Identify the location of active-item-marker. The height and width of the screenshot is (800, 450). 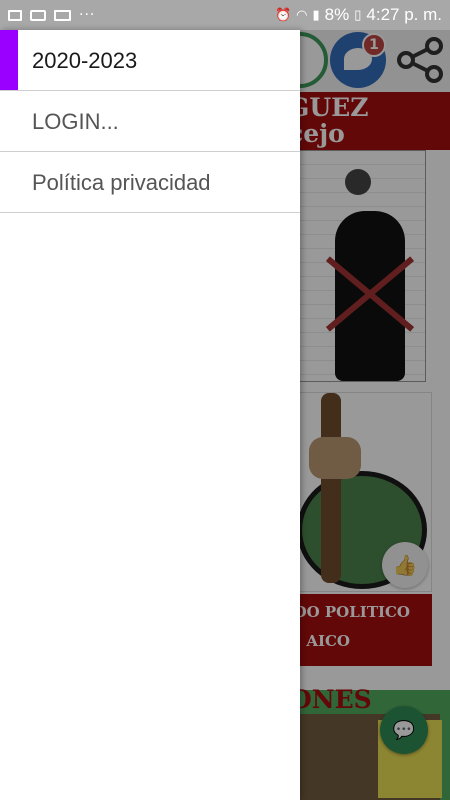
(9, 60).